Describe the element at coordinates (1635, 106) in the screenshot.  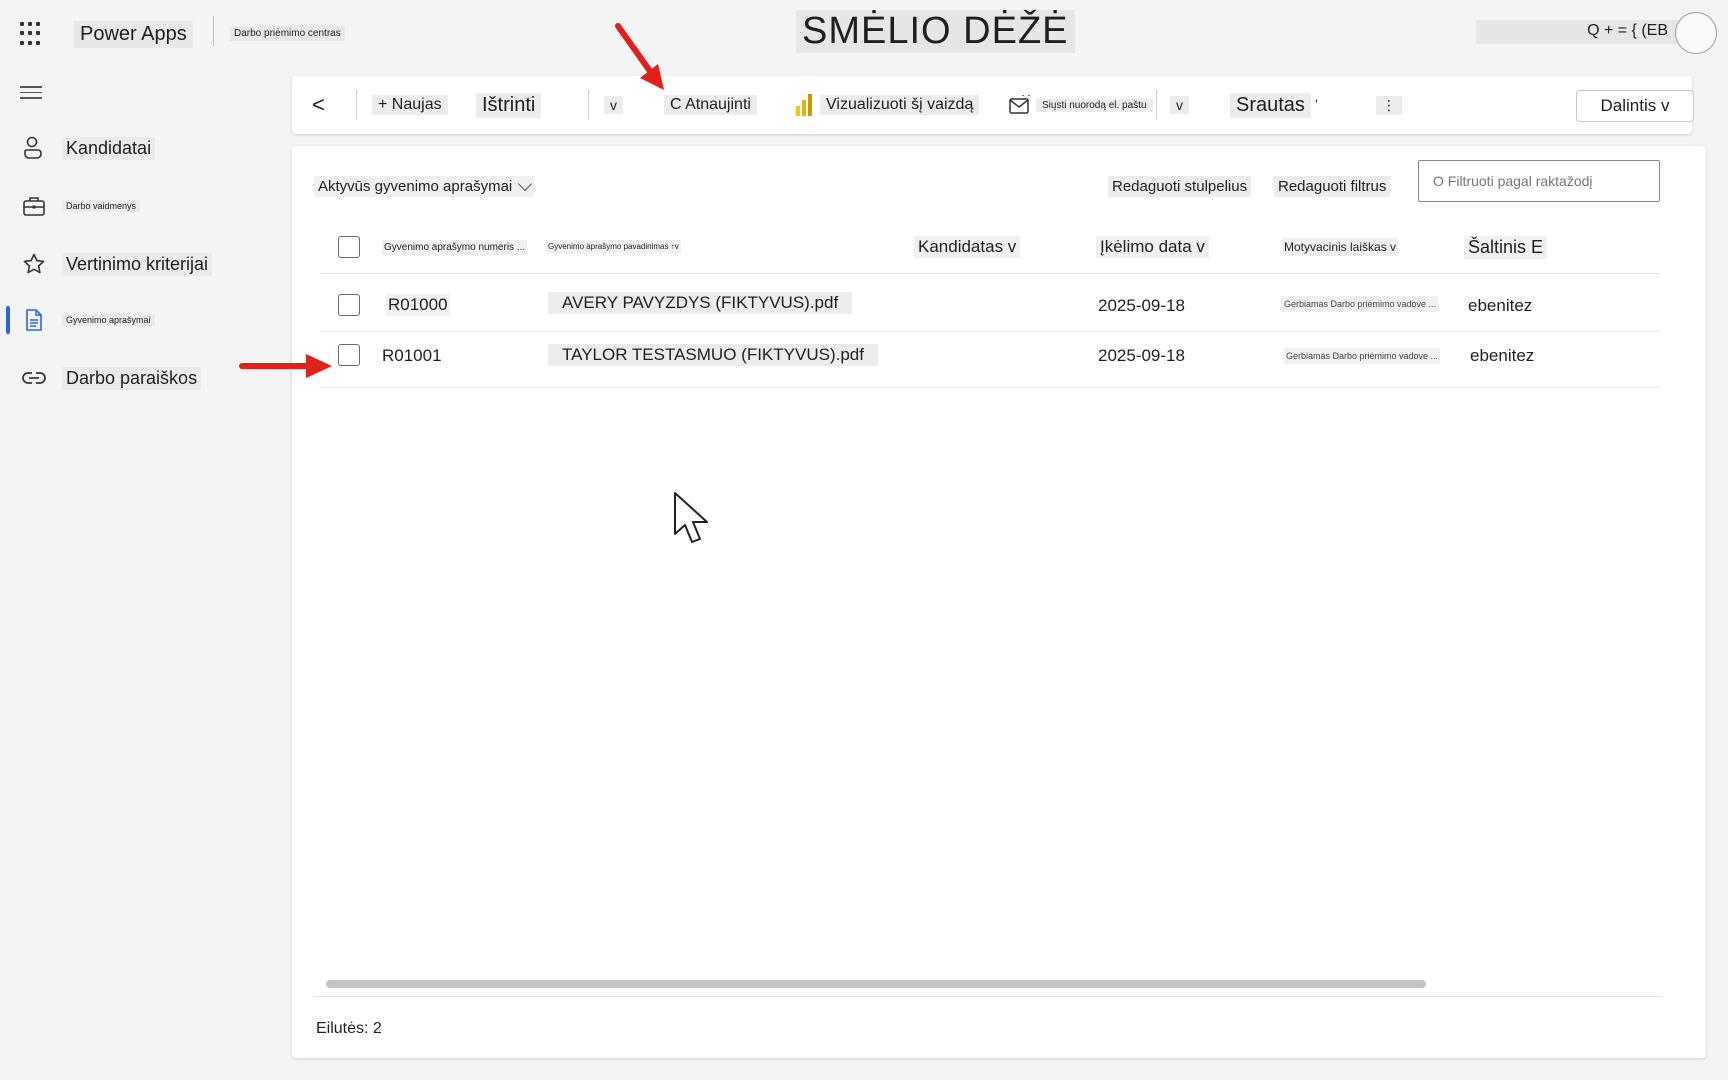
I see `share-button: Dalintis v` at that location.